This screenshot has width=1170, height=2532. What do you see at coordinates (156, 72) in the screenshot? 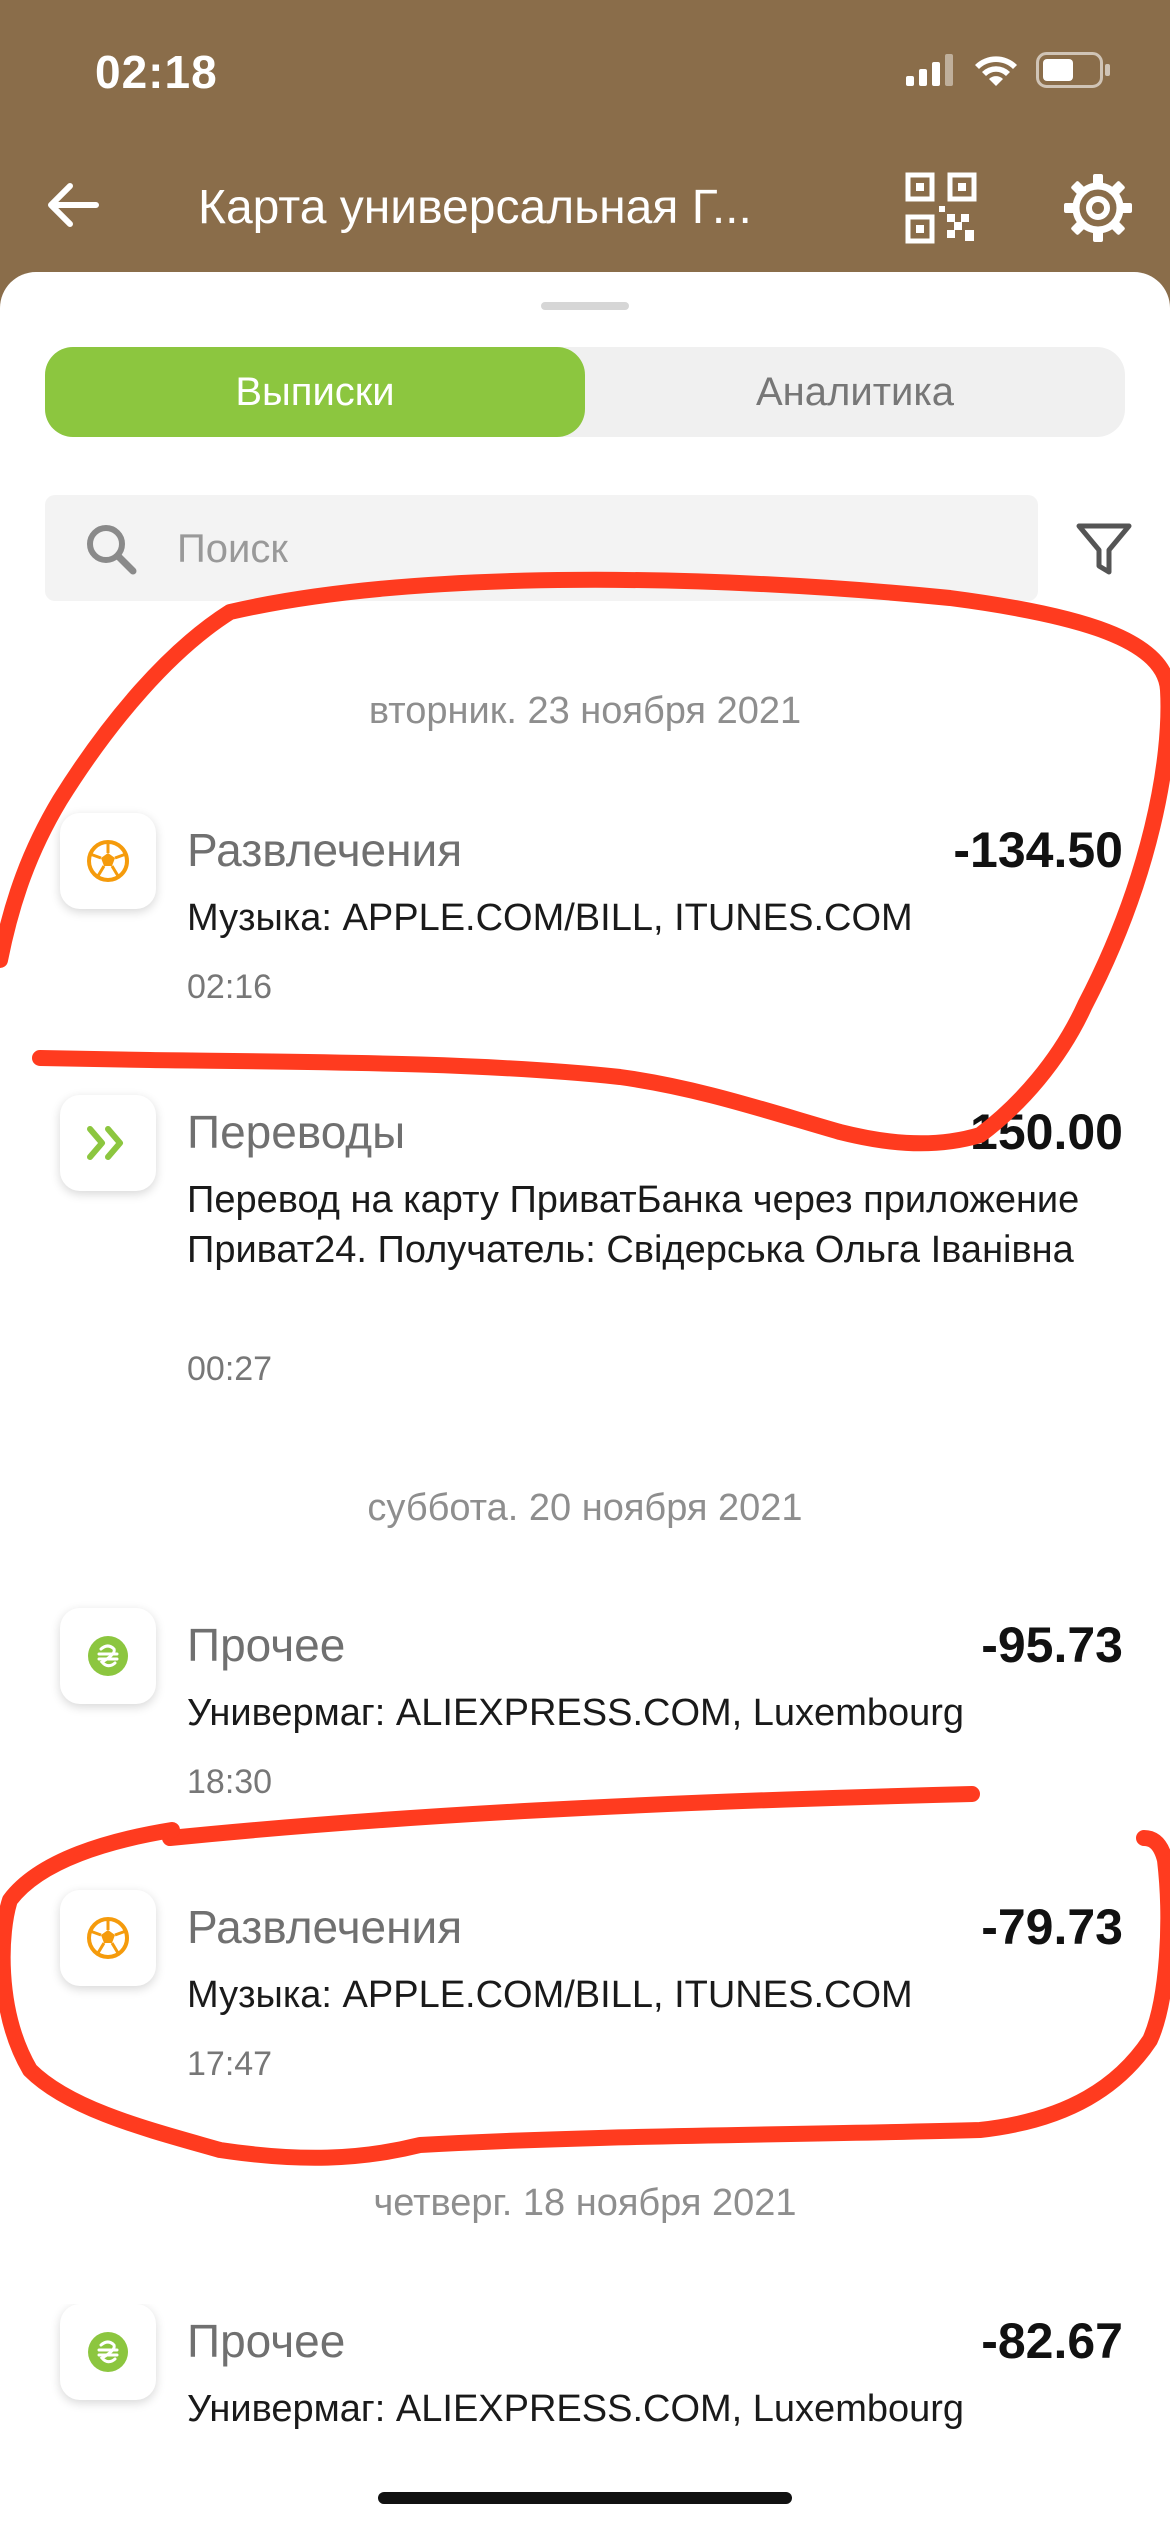
I see `status-time: 02:18` at bounding box center [156, 72].